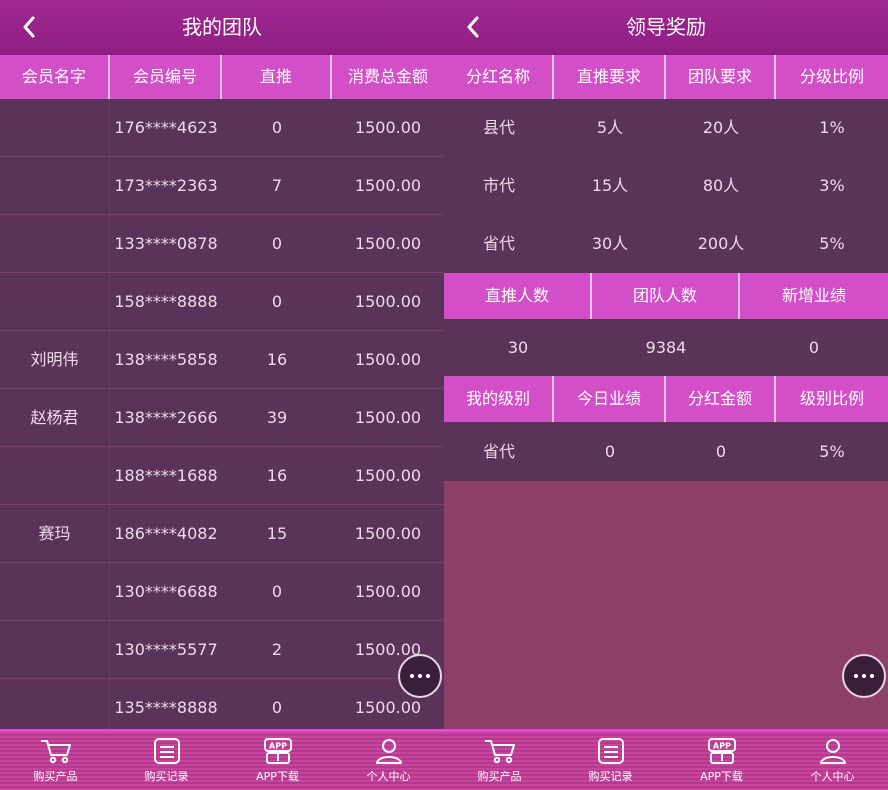 The width and height of the screenshot is (888, 790). What do you see at coordinates (721, 185) in the screenshot?
I see `team-requirement-cell: 80人` at bounding box center [721, 185].